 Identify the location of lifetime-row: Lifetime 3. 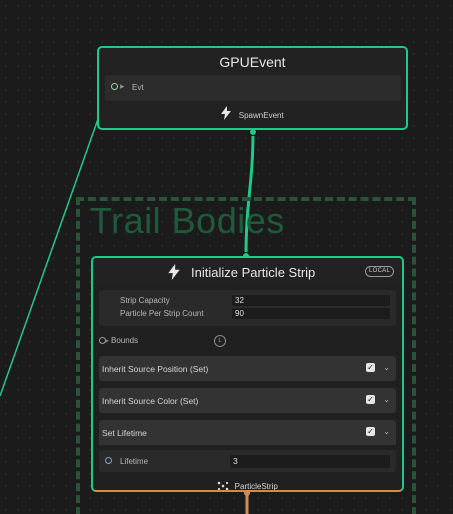
(247, 461).